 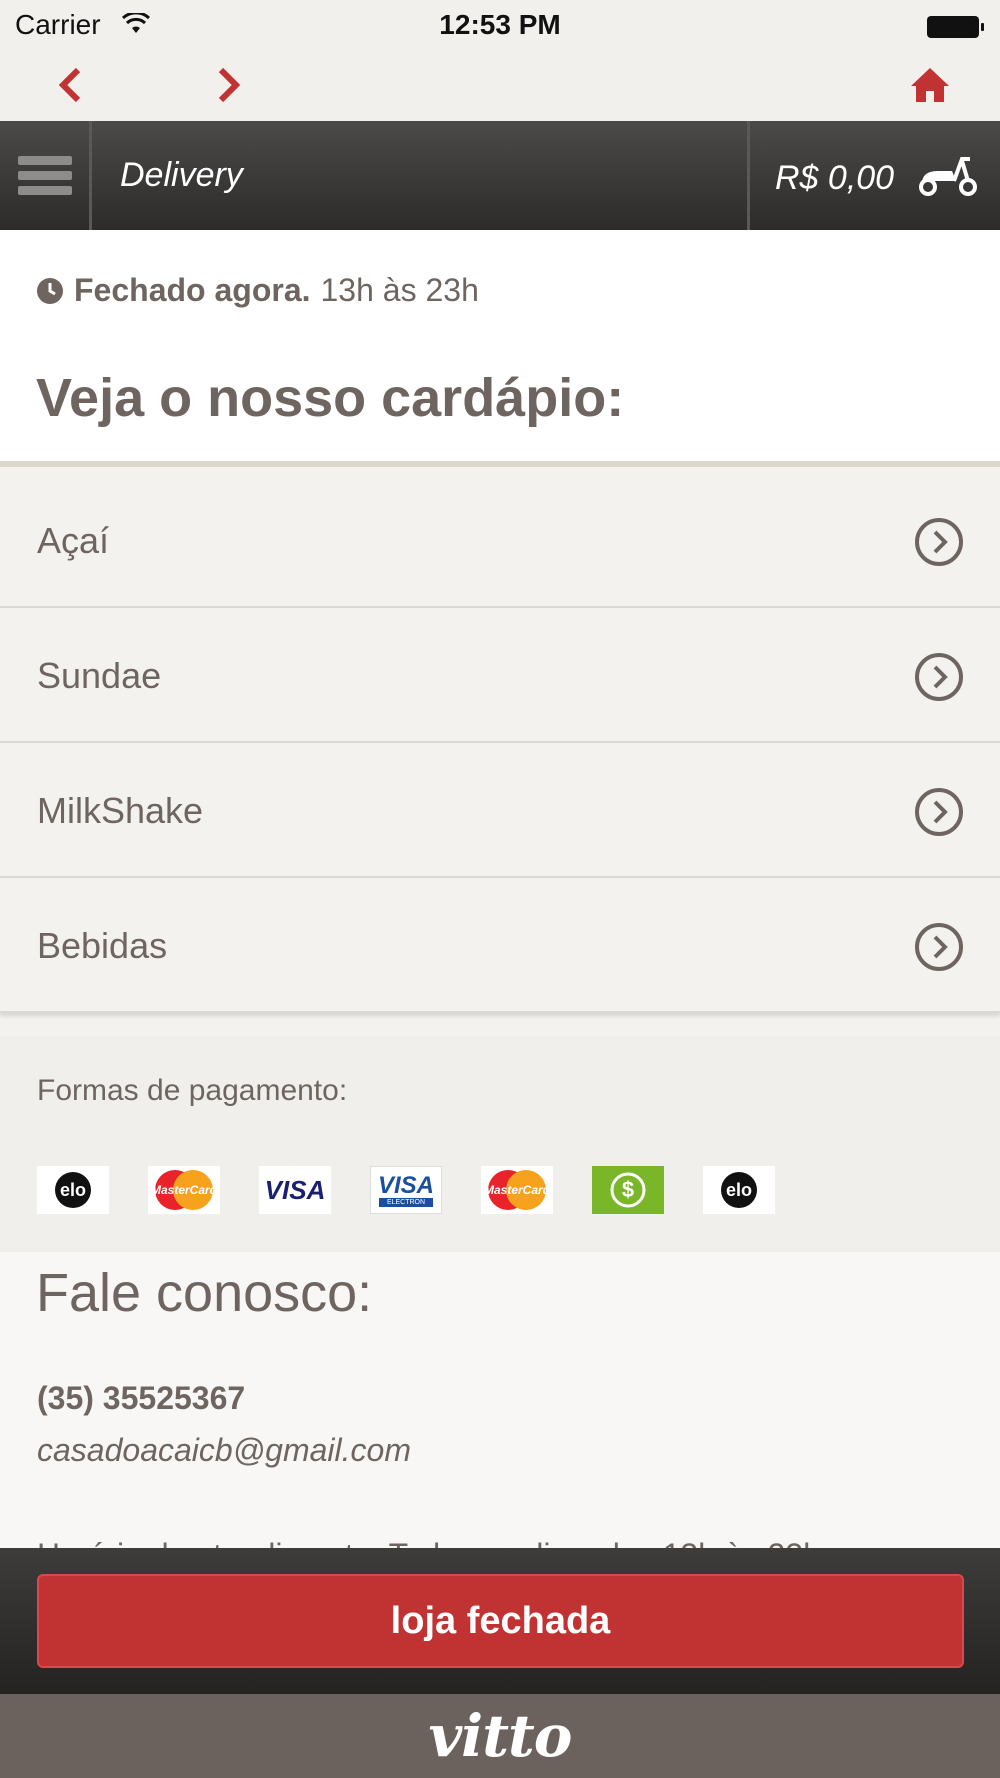 What do you see at coordinates (956, 30) in the screenshot?
I see `battery-icon` at bounding box center [956, 30].